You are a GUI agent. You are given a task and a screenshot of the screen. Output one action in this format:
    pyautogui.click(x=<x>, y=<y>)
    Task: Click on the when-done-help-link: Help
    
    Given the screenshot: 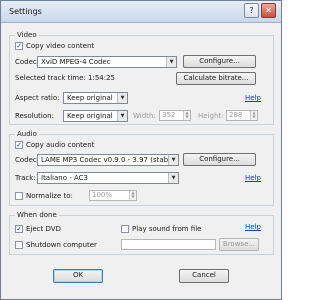 What is the action you would take?
    pyautogui.click(x=253, y=227)
    